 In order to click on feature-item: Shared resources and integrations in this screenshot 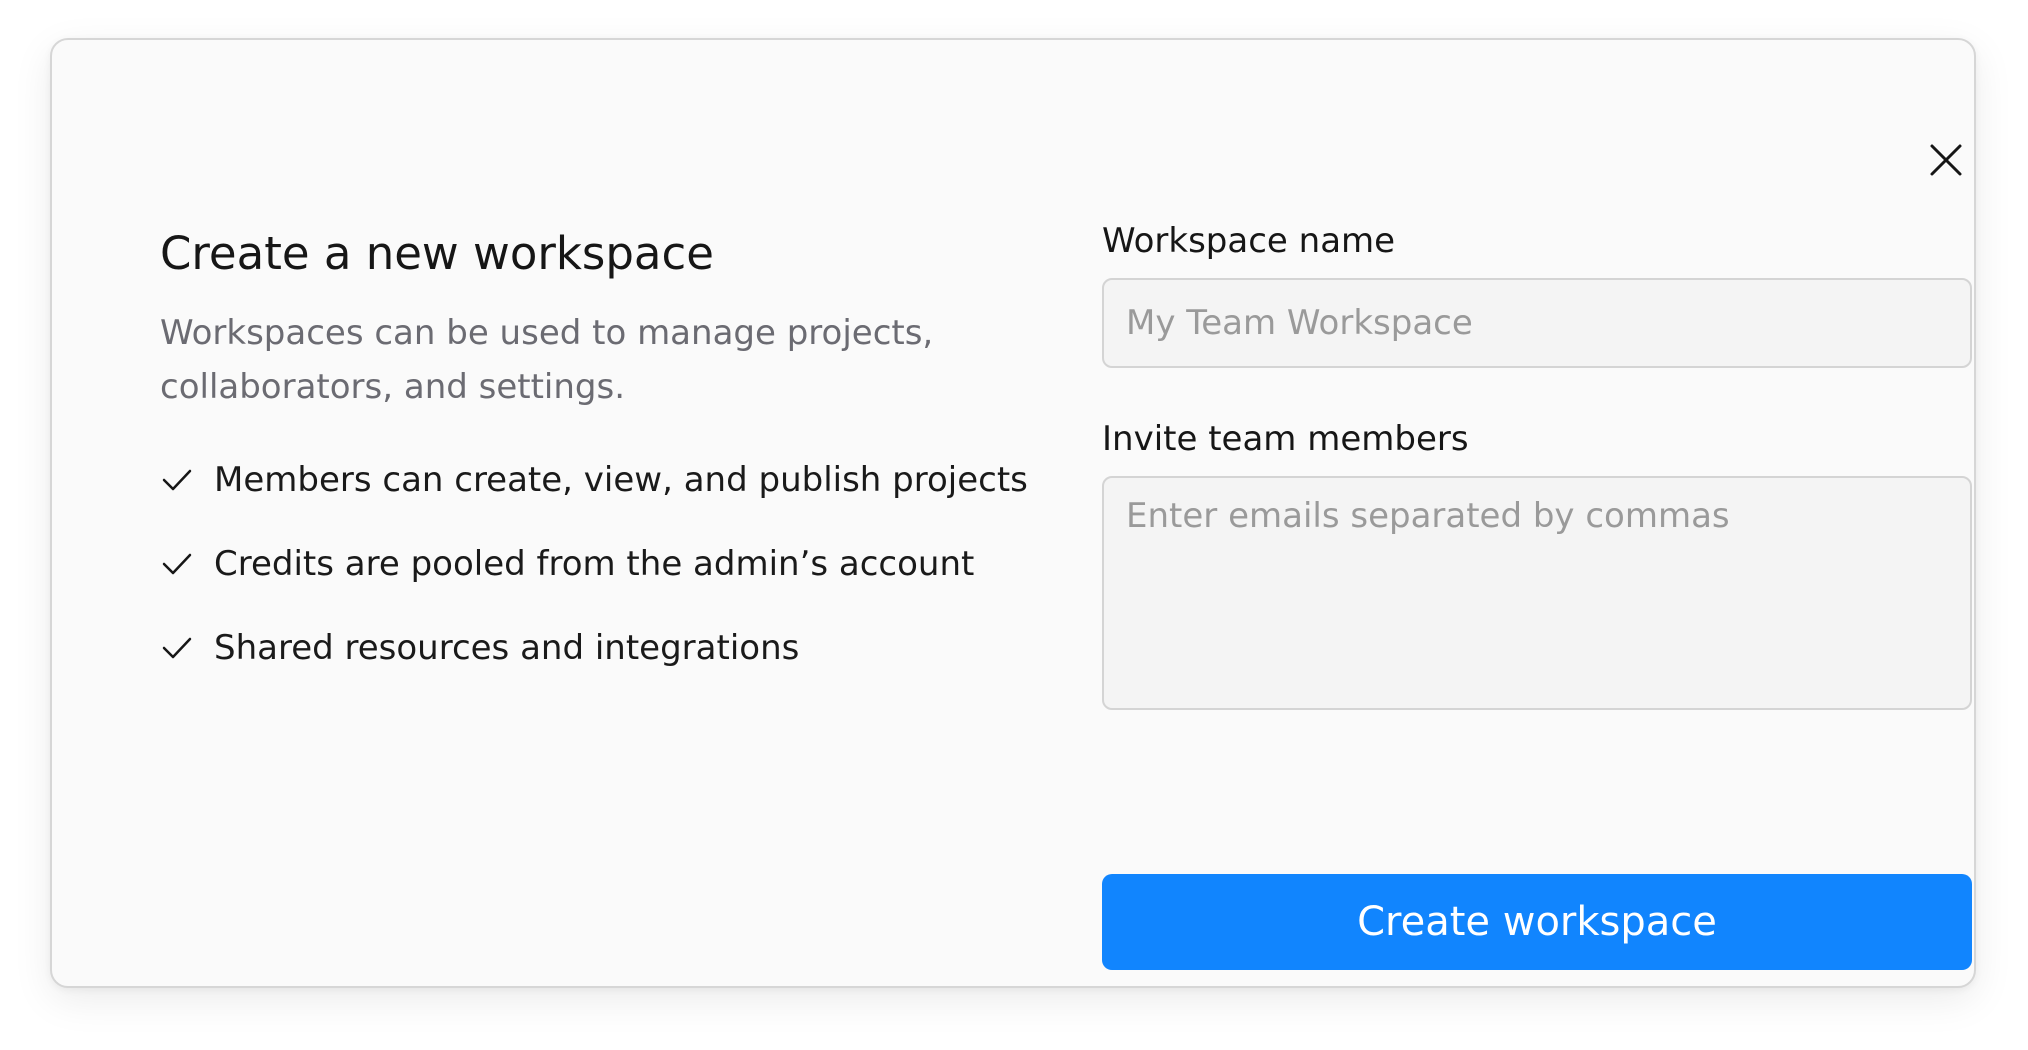, I will do `click(590, 648)`.